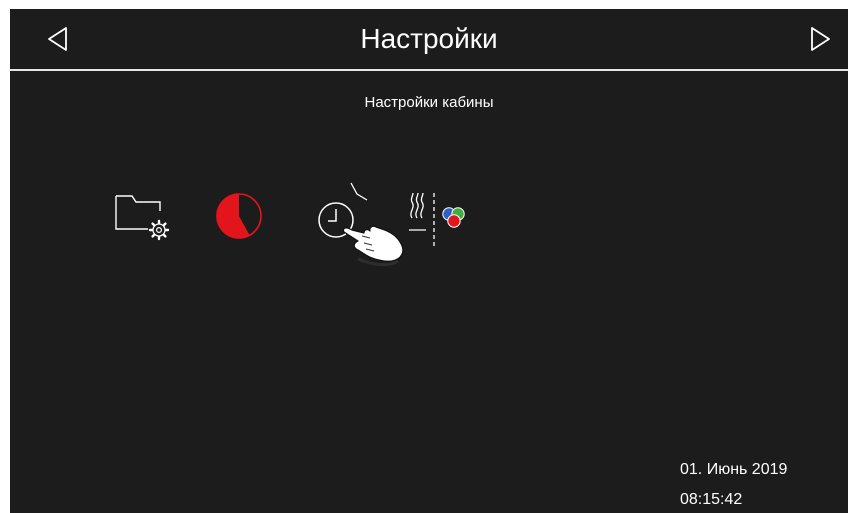 The width and height of the screenshot is (861, 513). What do you see at coordinates (734, 469) in the screenshot?
I see `date-display: 01. Июнь 2019` at bounding box center [734, 469].